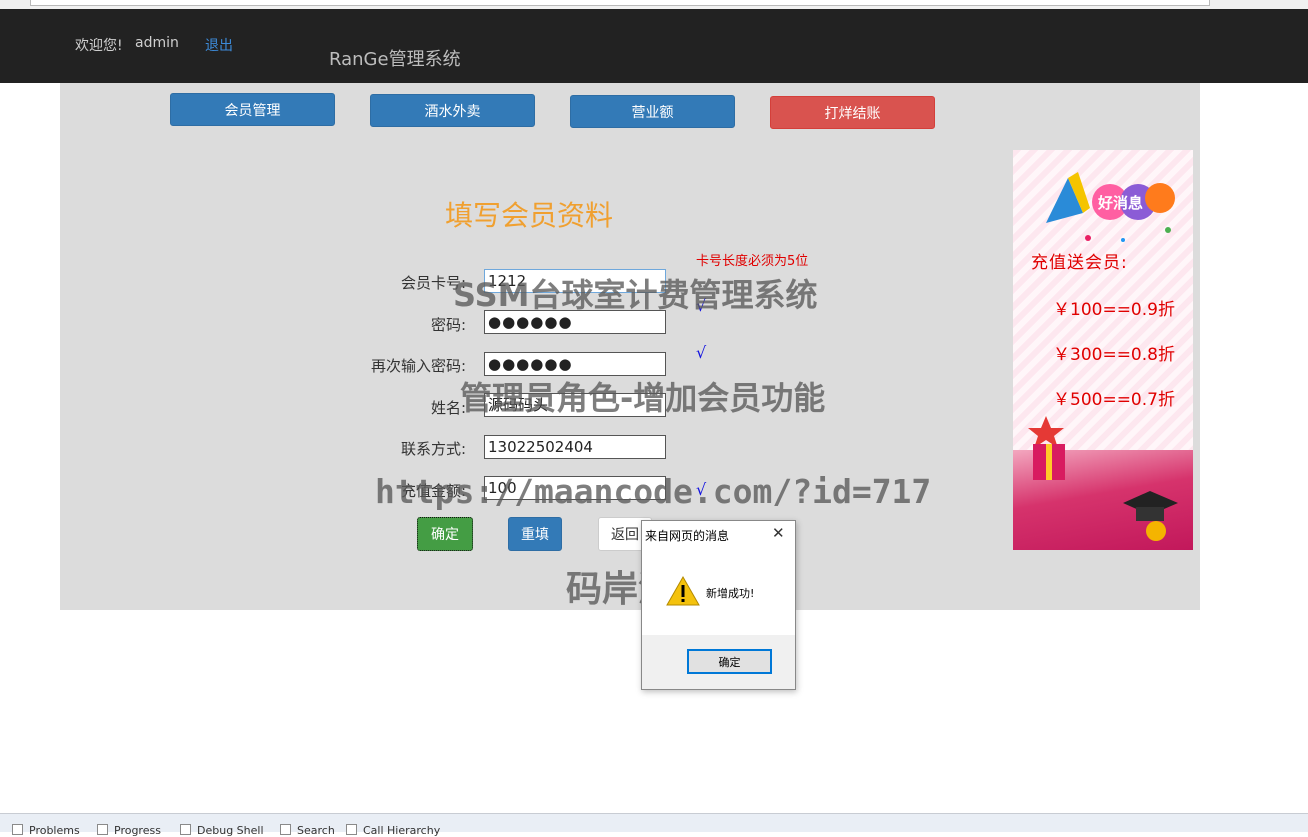 Image resolution: width=1308 pixels, height=837 pixels. Describe the element at coordinates (17, 829) in the screenshot. I see `problems-icon` at that location.